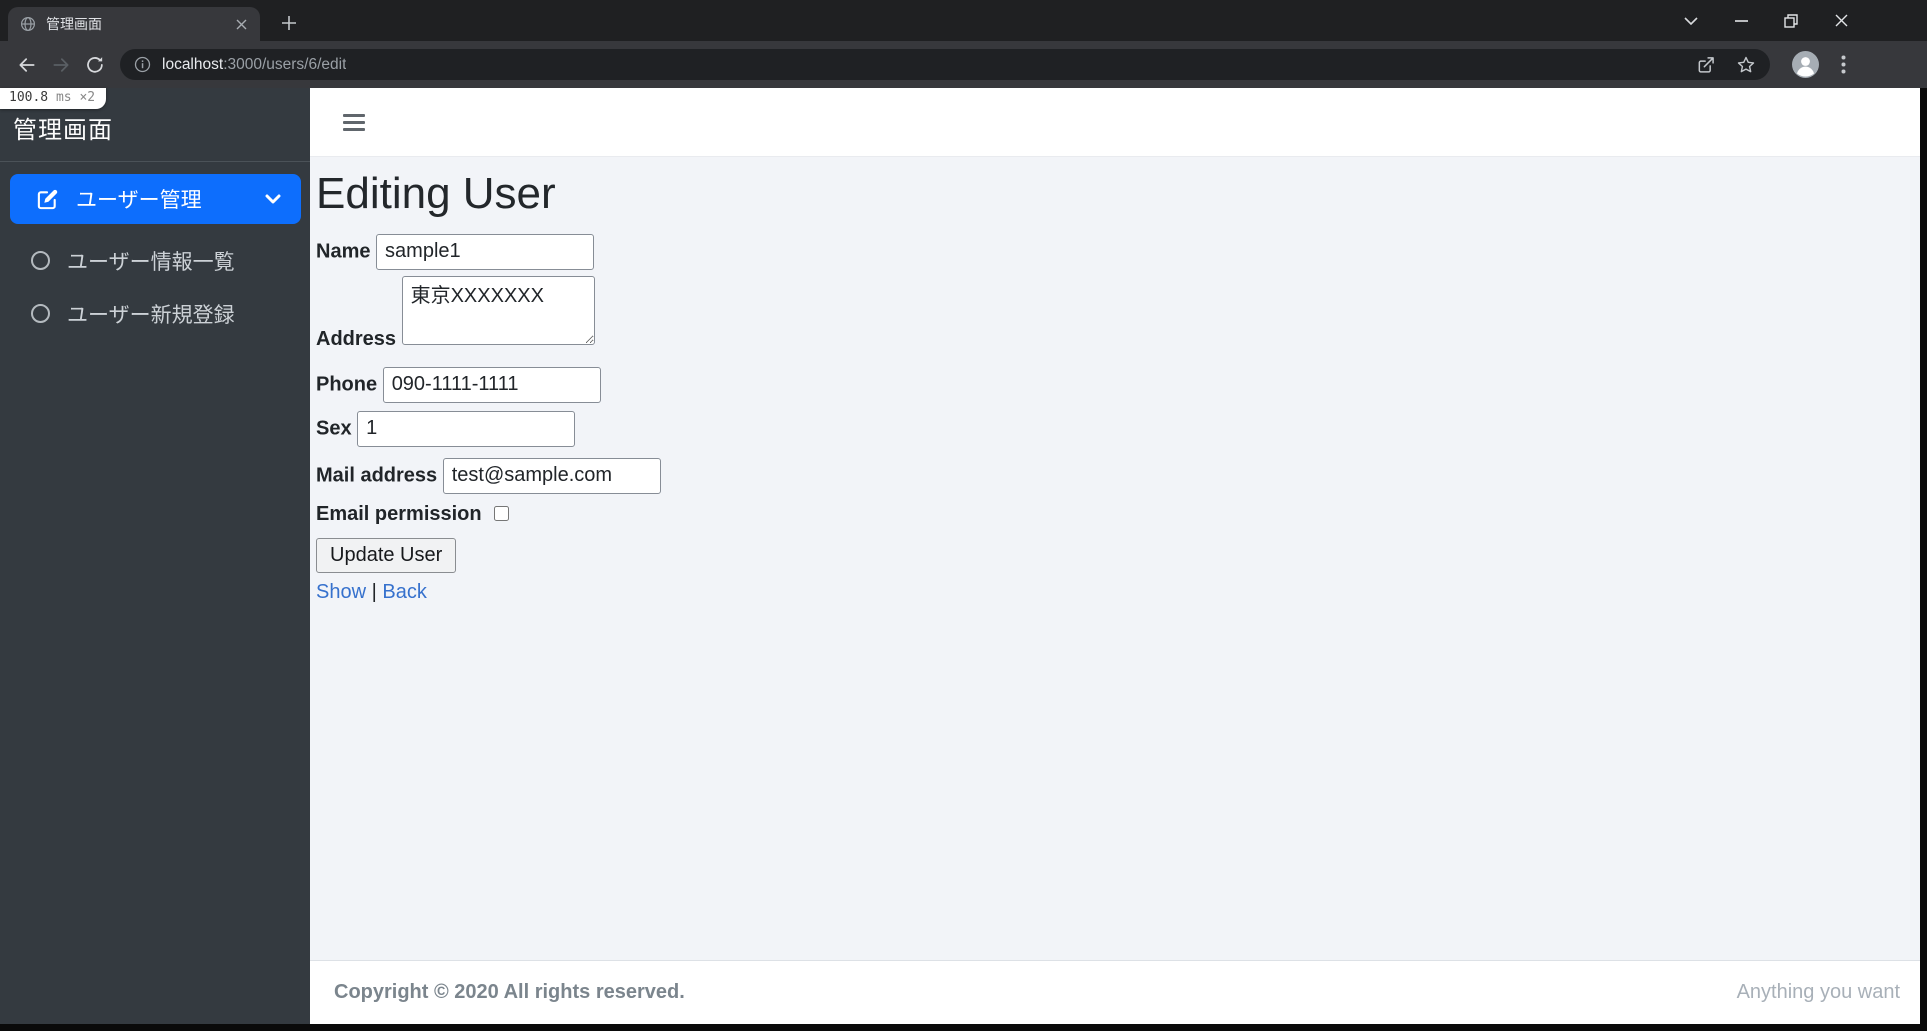  What do you see at coordinates (399, 513) in the screenshot?
I see `email-permission-label: Email permission` at bounding box center [399, 513].